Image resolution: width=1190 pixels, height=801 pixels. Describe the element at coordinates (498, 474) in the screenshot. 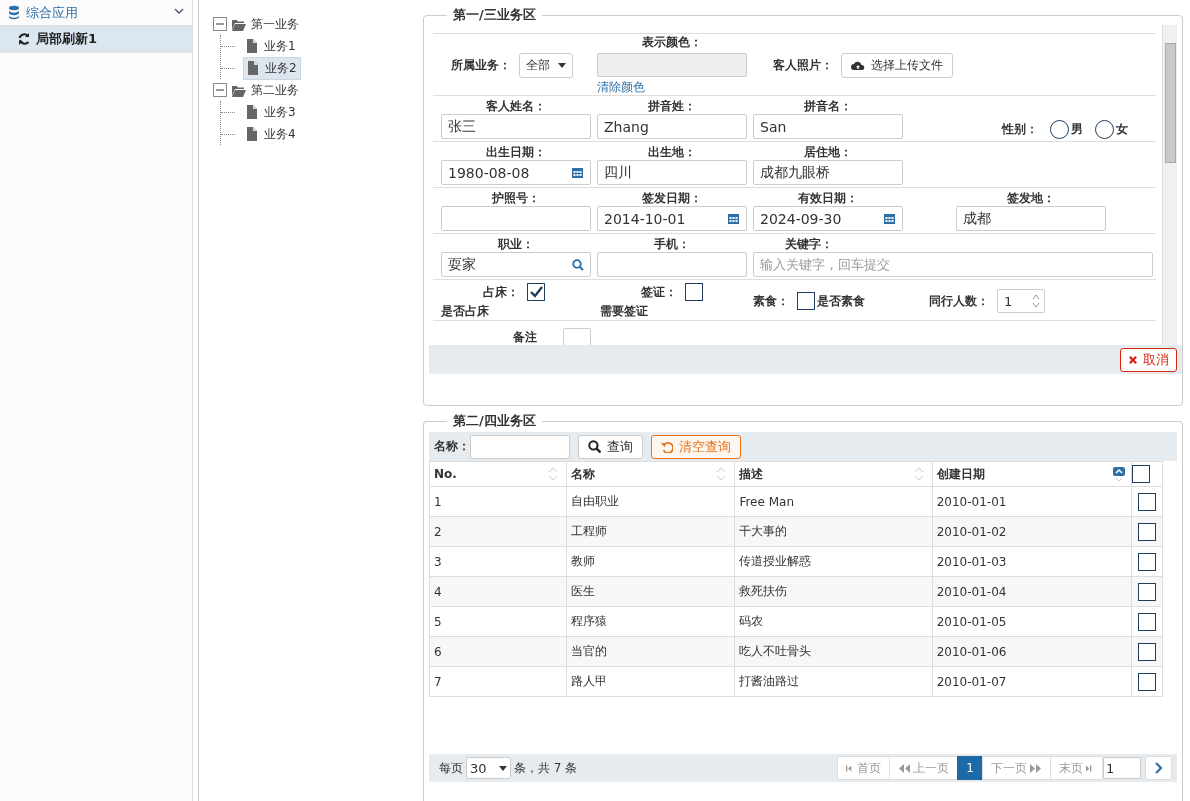

I see `column-header: No.` at that location.